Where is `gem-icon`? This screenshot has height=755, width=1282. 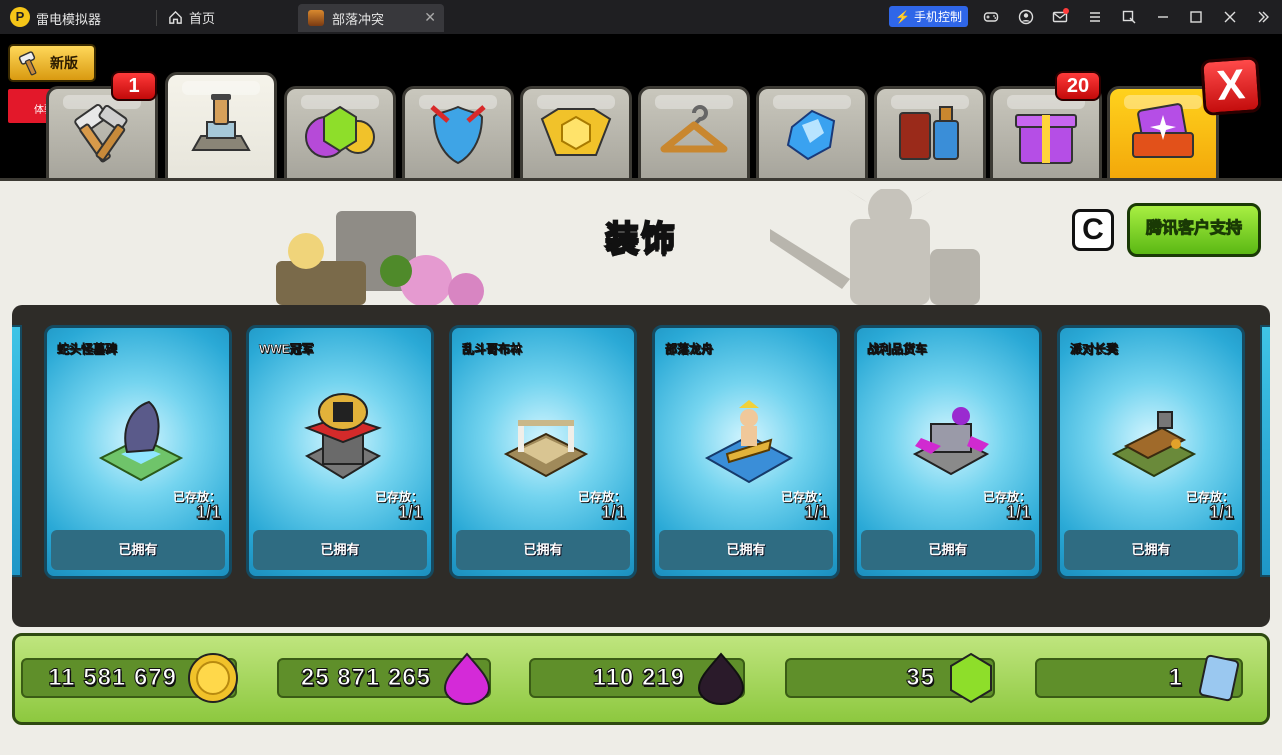 gem-icon is located at coordinates (971, 678).